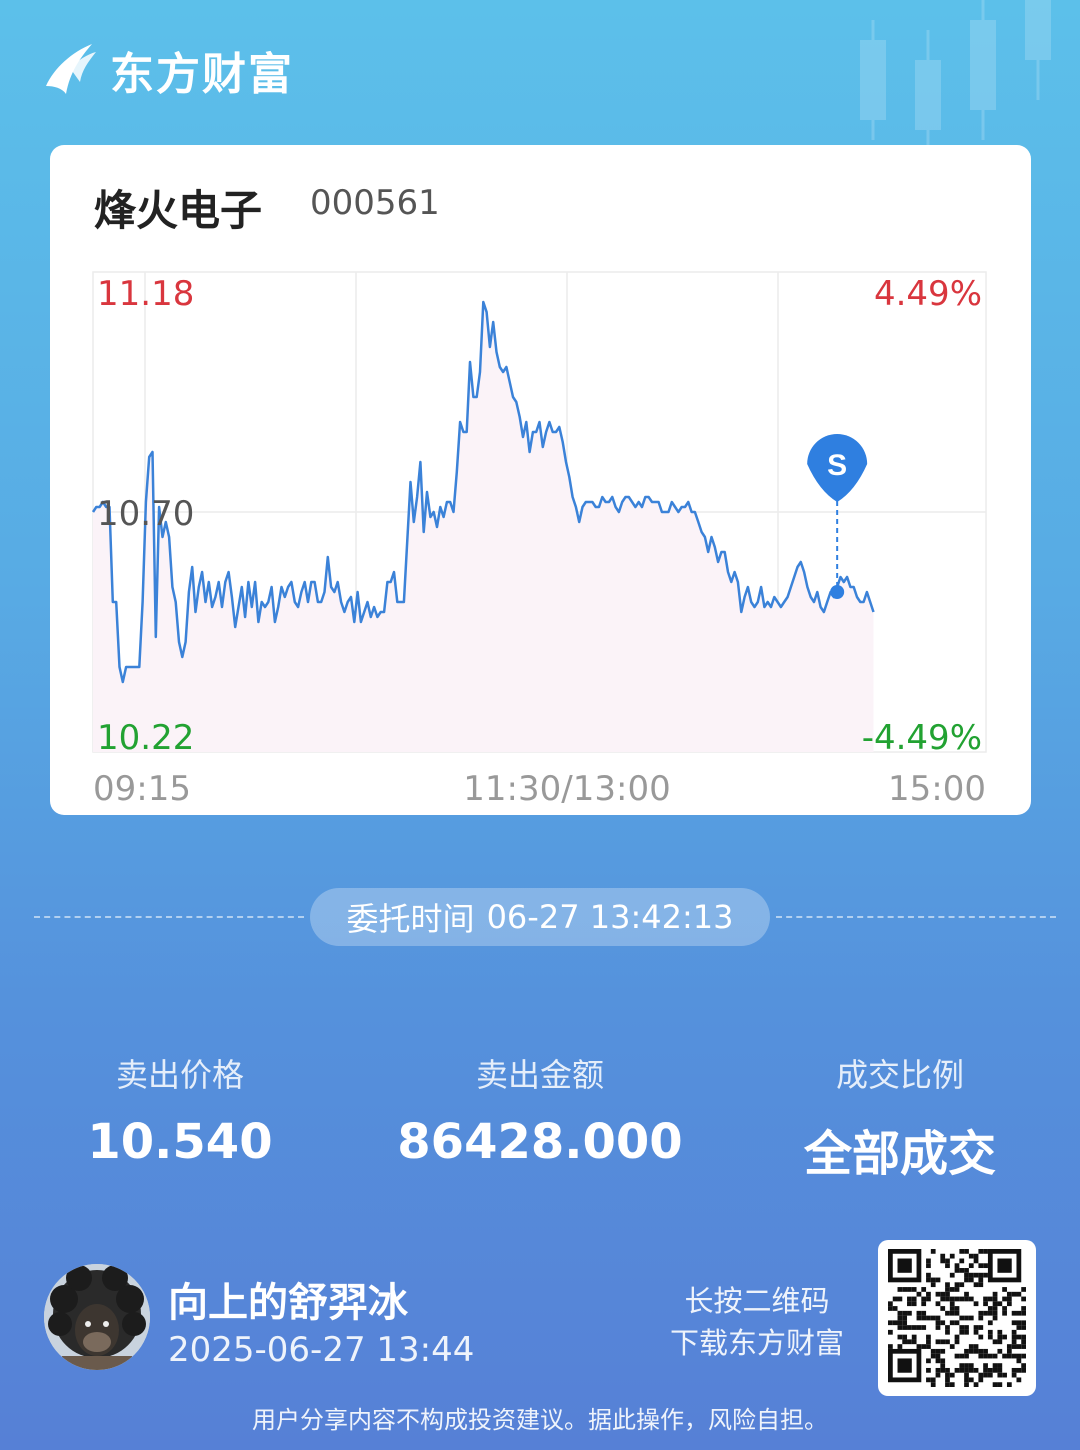 The height and width of the screenshot is (1450, 1080). Describe the element at coordinates (837, 516) in the screenshot. I see `sell-marker: S` at that location.